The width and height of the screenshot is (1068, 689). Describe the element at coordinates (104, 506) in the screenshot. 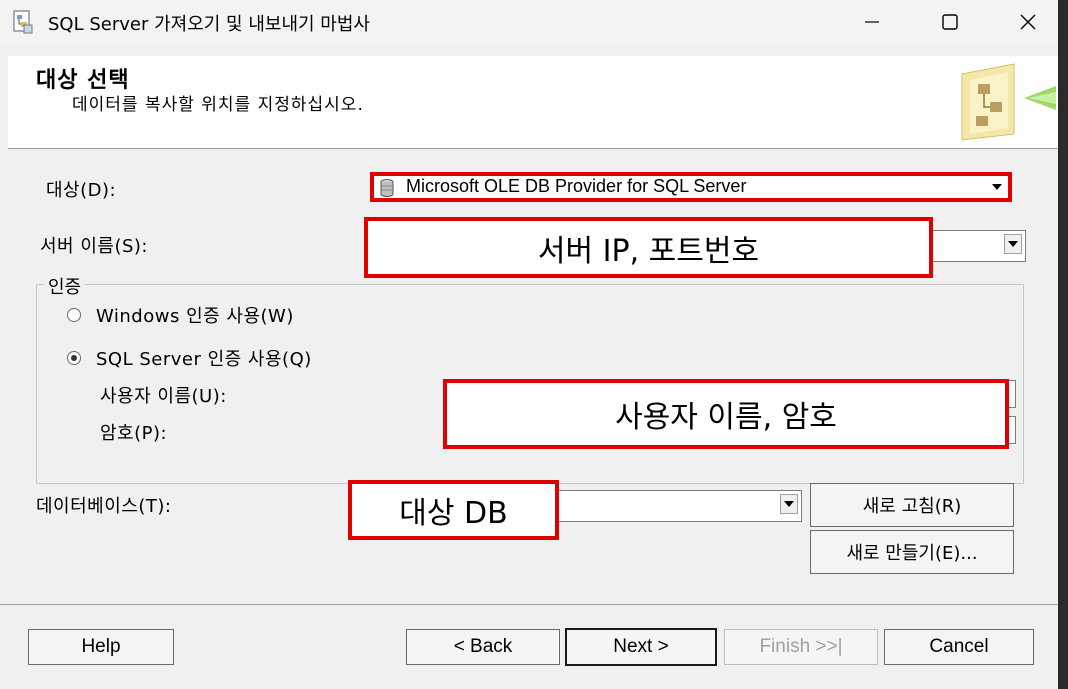

I see `database-label: 데이터베이스(T):` at that location.